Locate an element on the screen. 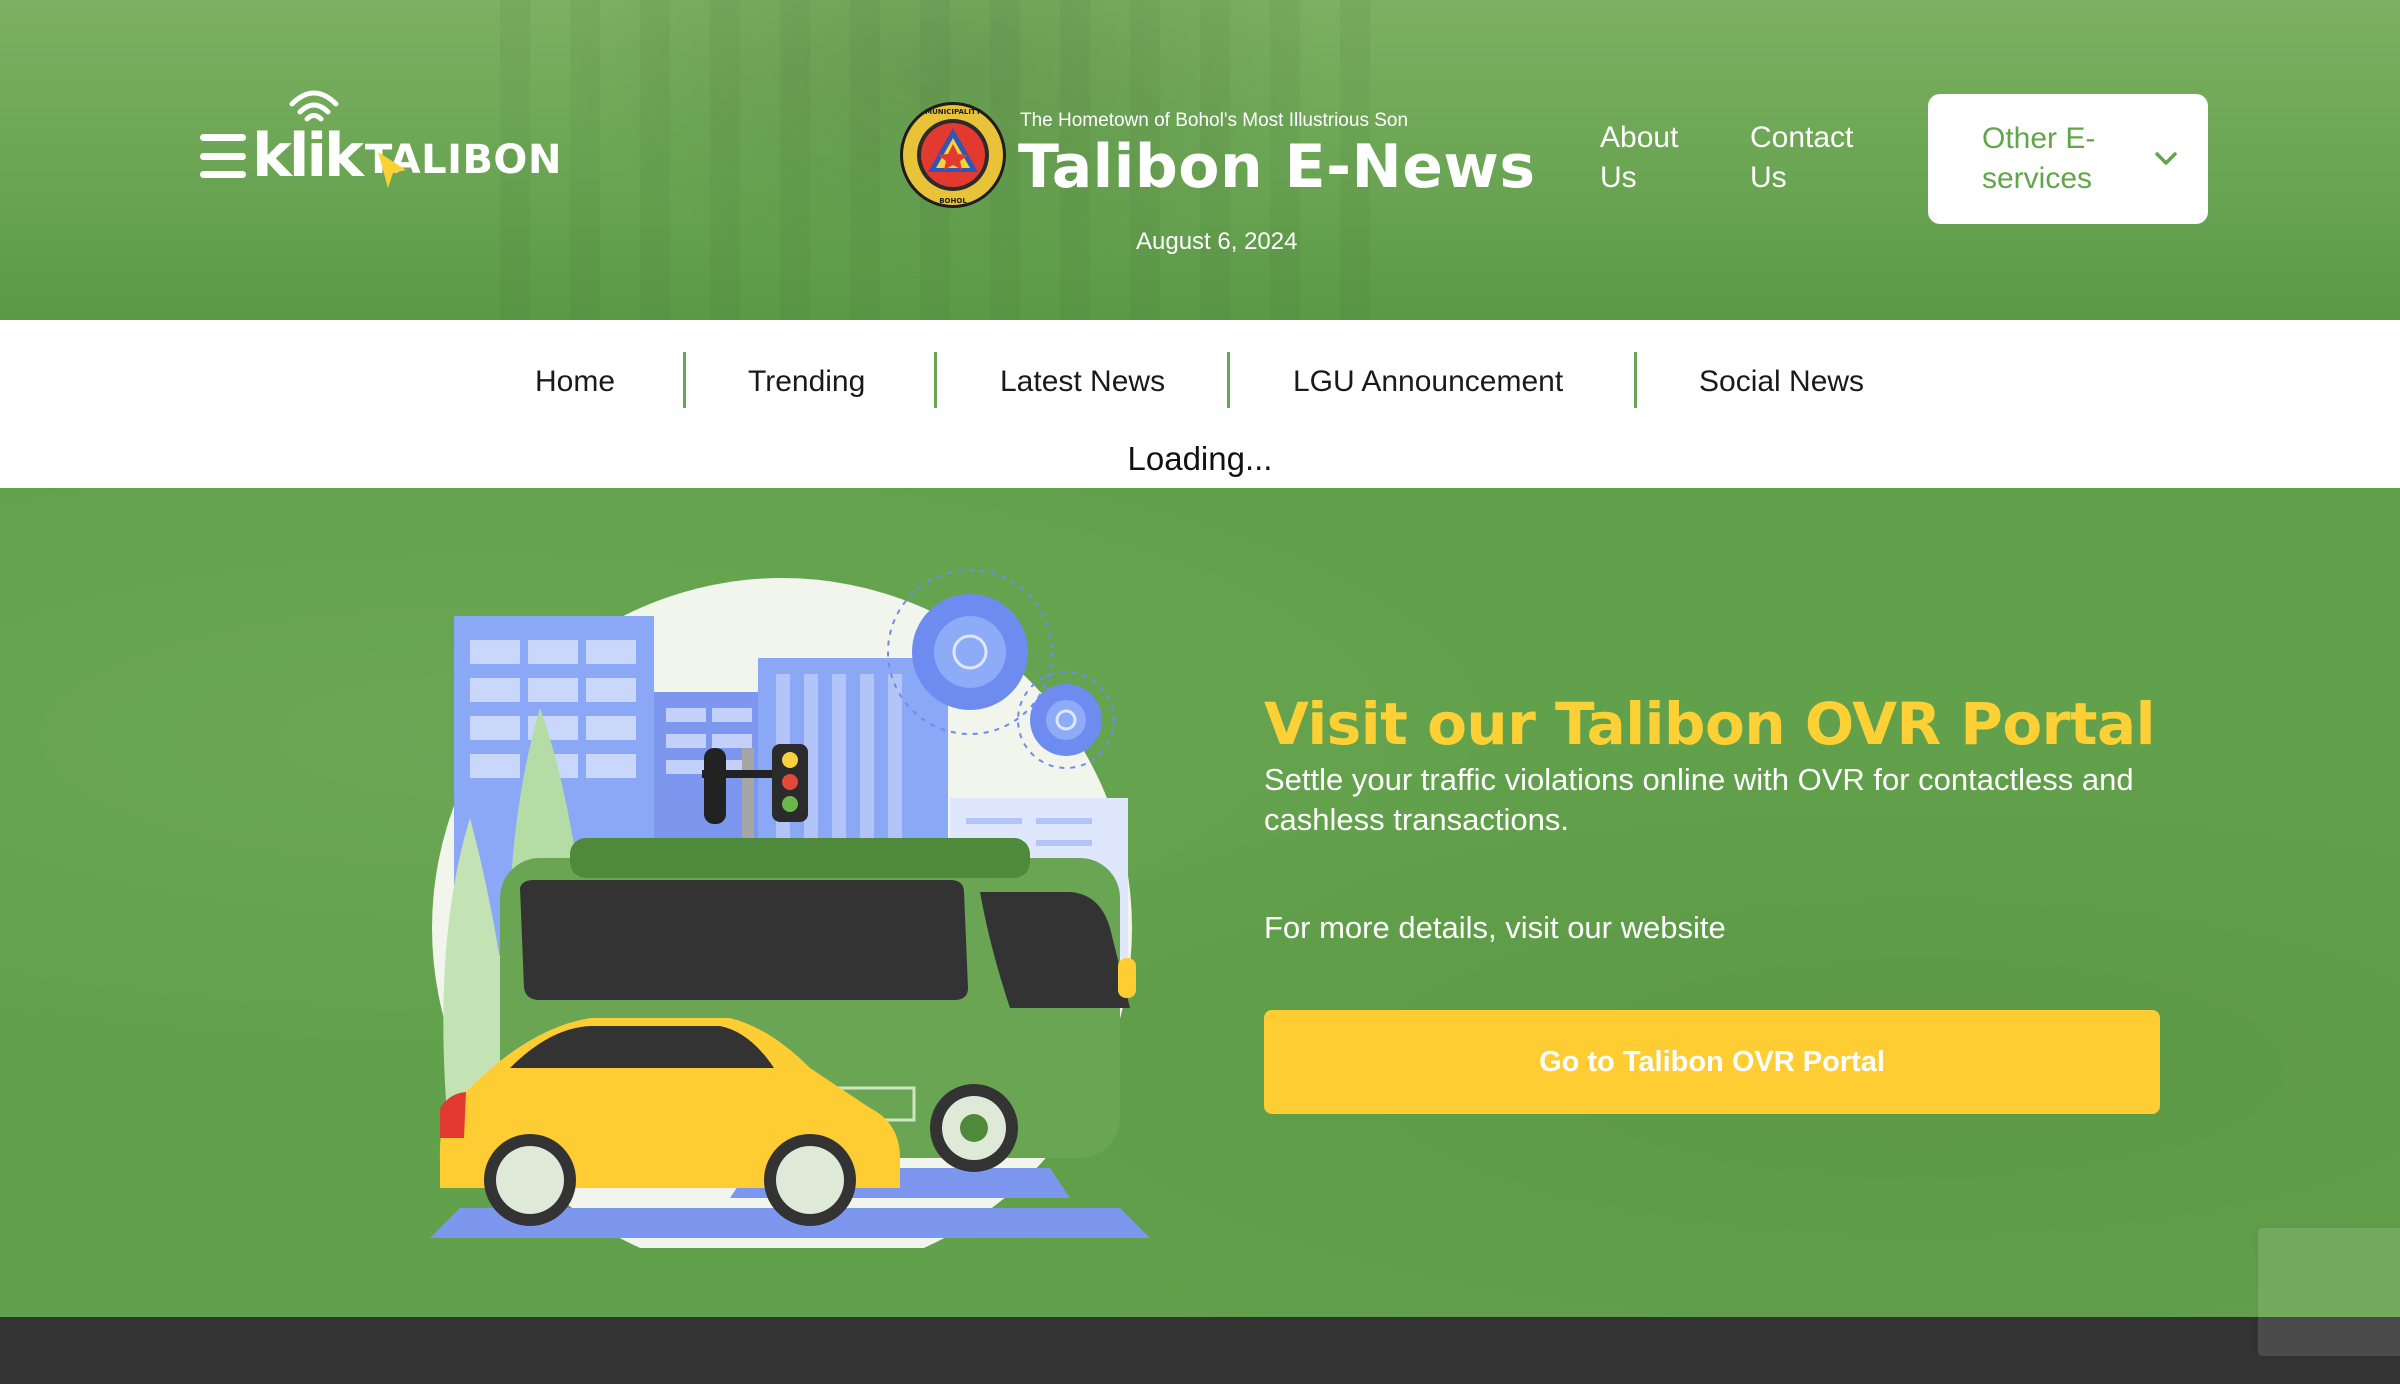 The width and height of the screenshot is (2400, 1384). svg-text: BOHOL is located at coordinates (953, 201).